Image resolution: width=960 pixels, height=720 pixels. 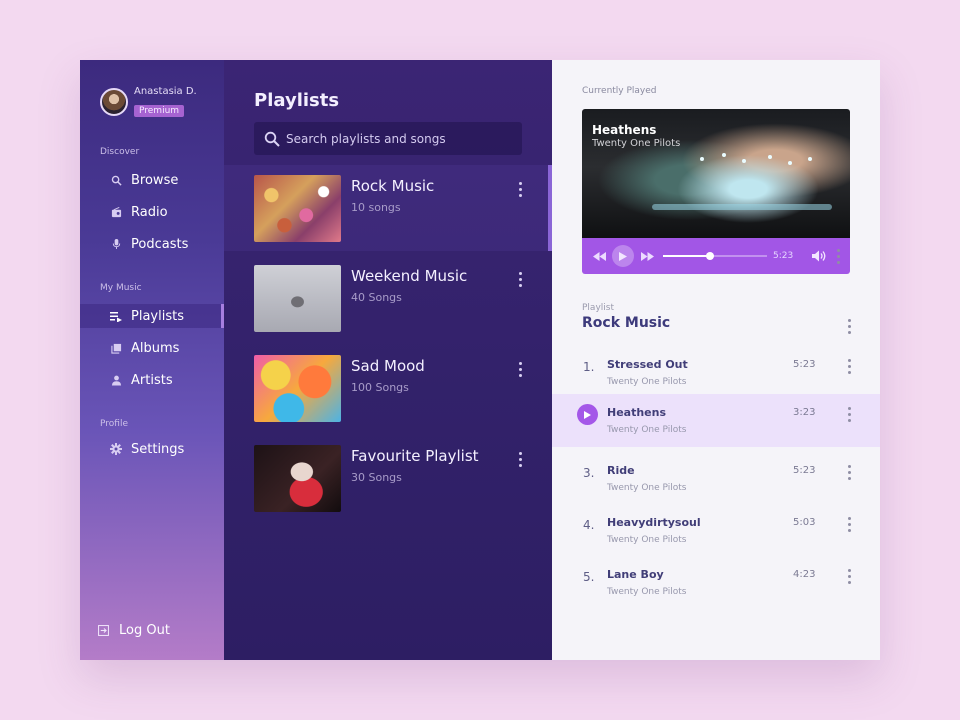 I want to click on sidebar-item-radio: Radio, so click(x=152, y=212).